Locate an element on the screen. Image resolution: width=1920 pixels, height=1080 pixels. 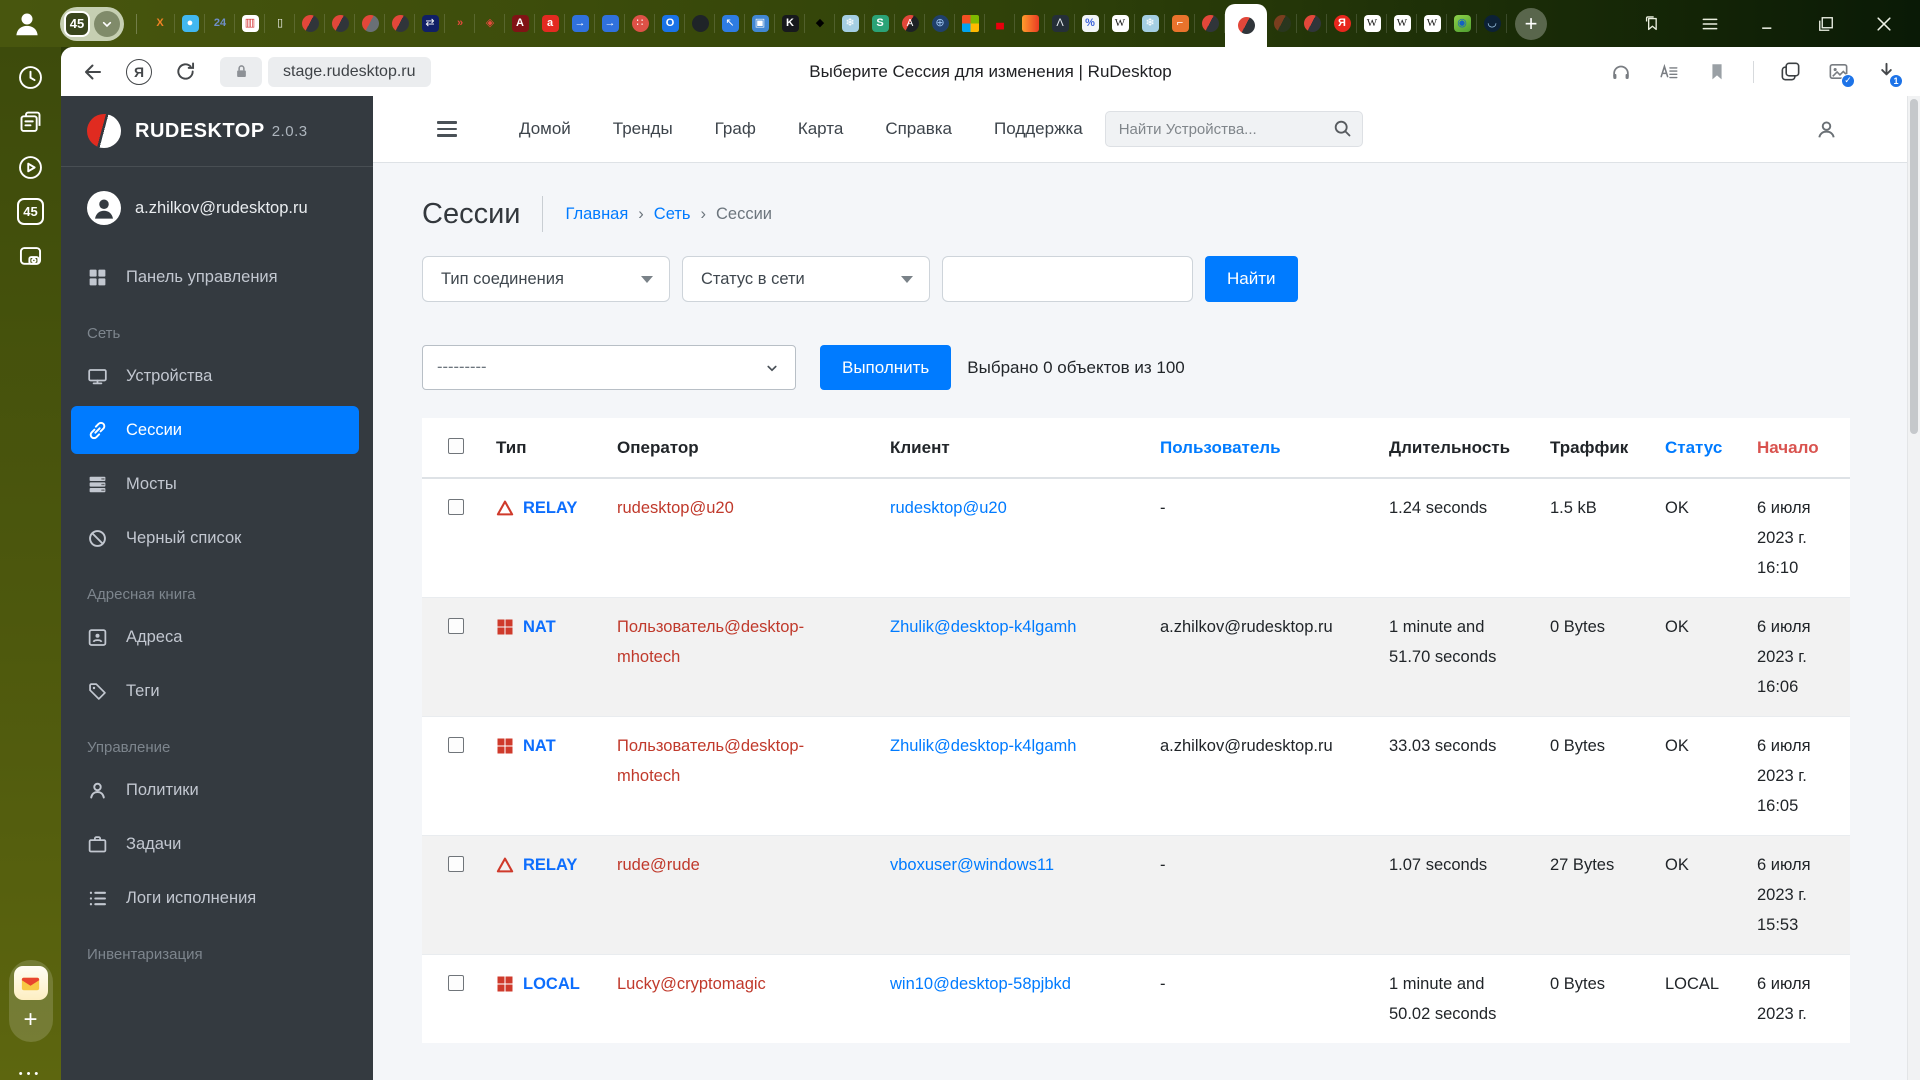
connection-type-filter: Тип соединения is located at coordinates (546, 279).